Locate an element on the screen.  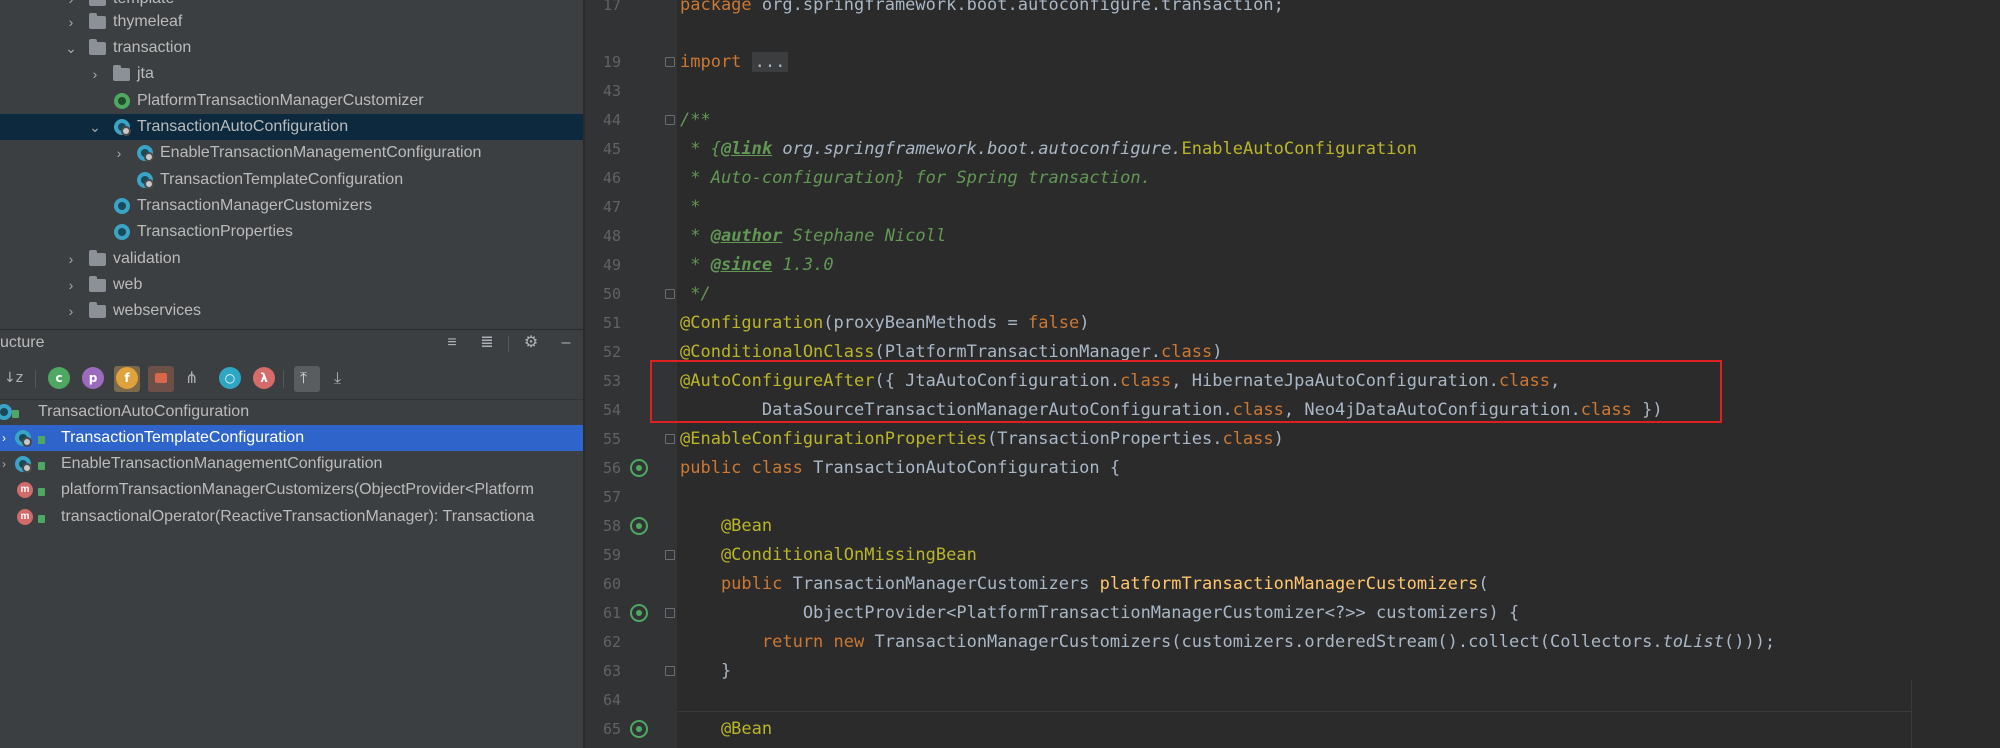
structure-item-label: EnableTransactionManagementConfiguration is located at coordinates (222, 463).